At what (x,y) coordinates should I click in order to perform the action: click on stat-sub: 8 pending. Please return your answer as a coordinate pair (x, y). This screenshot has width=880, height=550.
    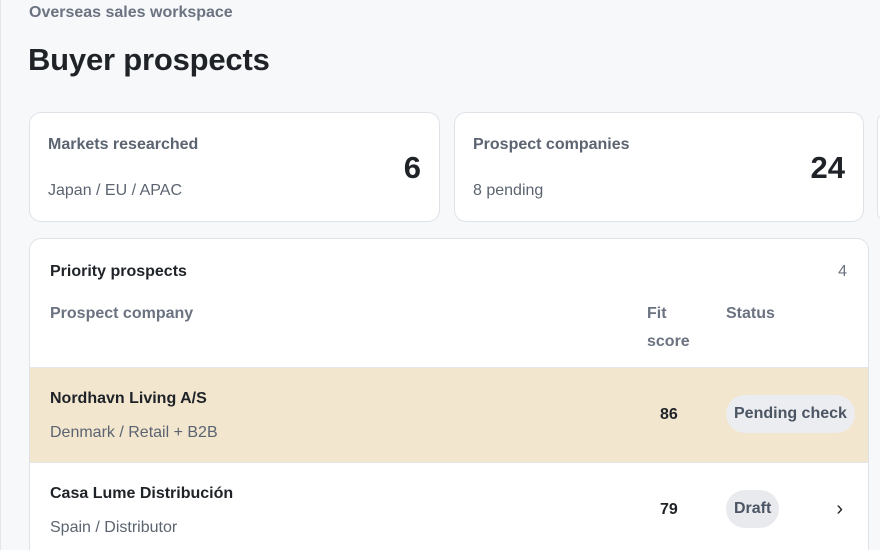
    Looking at the image, I should click on (508, 190).